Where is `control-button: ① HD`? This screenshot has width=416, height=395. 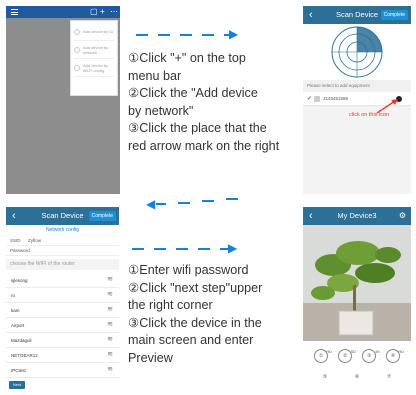 control-button: ① HD is located at coordinates (323, 356).